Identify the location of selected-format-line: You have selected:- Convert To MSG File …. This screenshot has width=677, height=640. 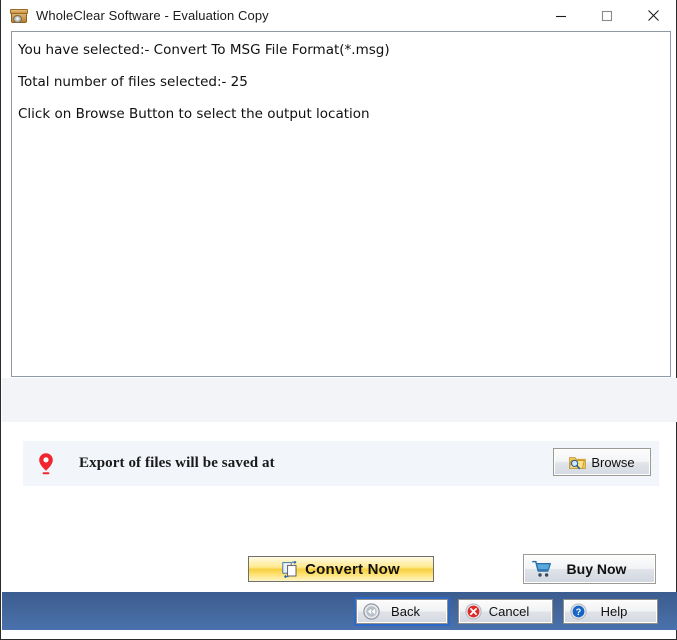
(204, 50).